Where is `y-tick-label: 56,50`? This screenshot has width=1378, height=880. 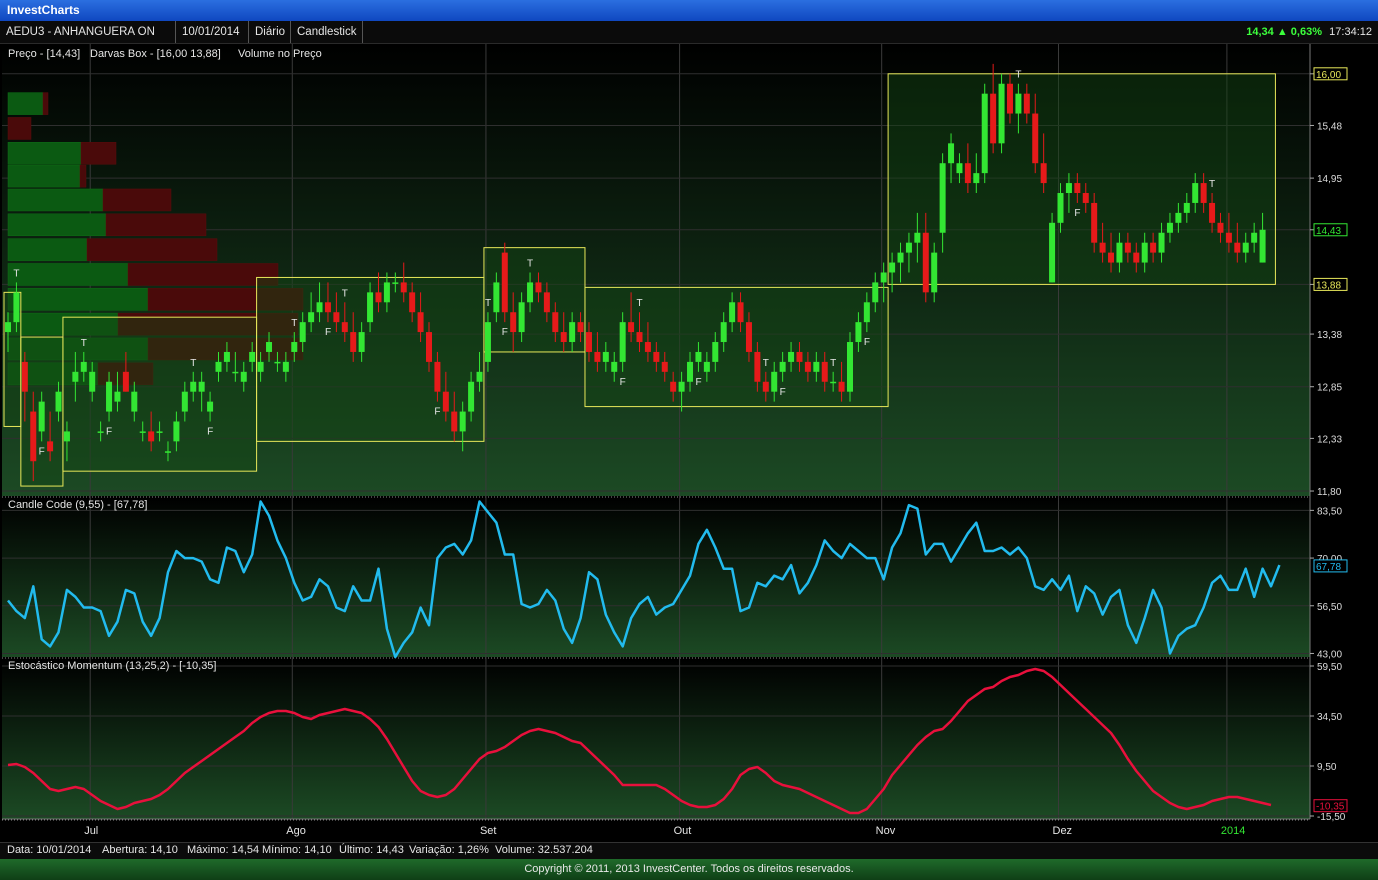
y-tick-label: 56,50 is located at coordinates (1329, 607).